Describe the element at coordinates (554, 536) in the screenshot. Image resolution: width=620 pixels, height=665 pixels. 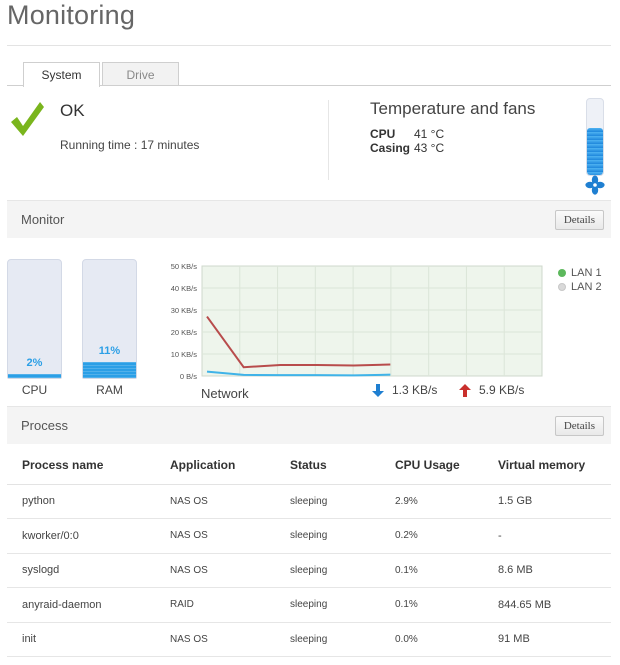
I see `cell-virtual-memory: -` at that location.